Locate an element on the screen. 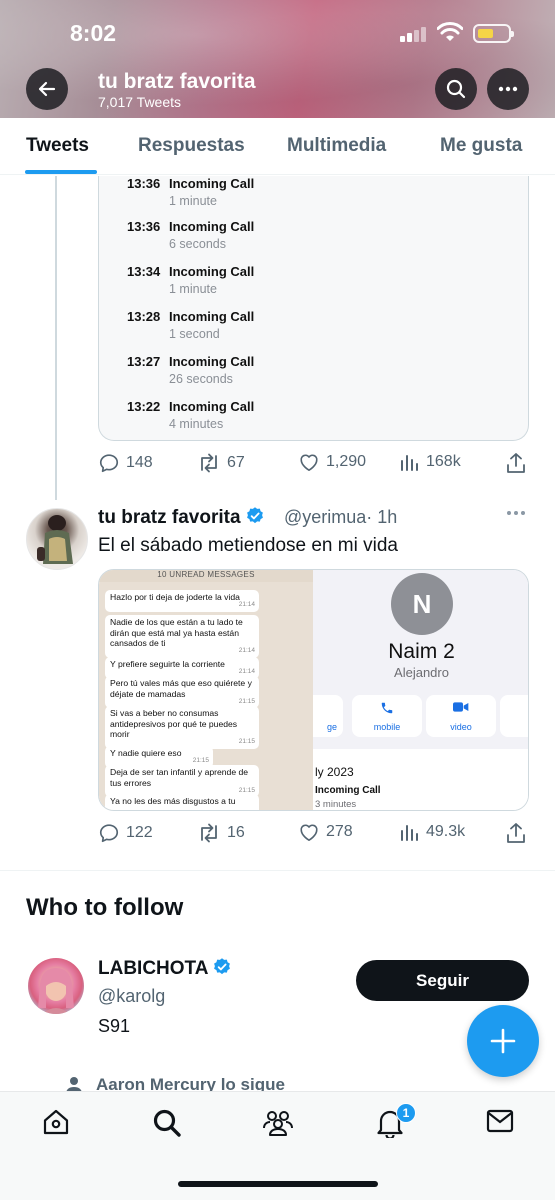  thread-line is located at coordinates (56, 338).